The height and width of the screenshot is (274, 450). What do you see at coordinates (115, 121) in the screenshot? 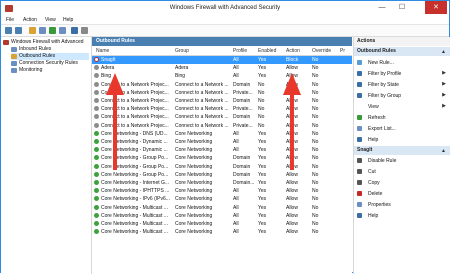
I see `annotation-arrow-left` at bounding box center [115, 121].